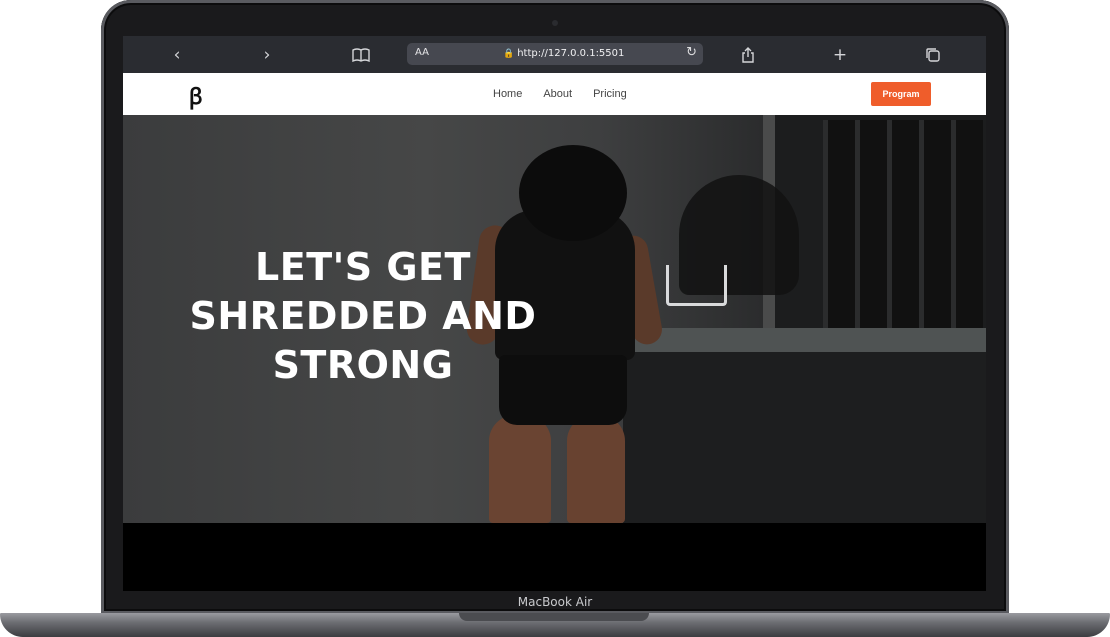 The height and width of the screenshot is (637, 1110). Describe the element at coordinates (363, 316) in the screenshot. I see `hero-title: LET'S GET SHREDDED AND STRONG` at that location.